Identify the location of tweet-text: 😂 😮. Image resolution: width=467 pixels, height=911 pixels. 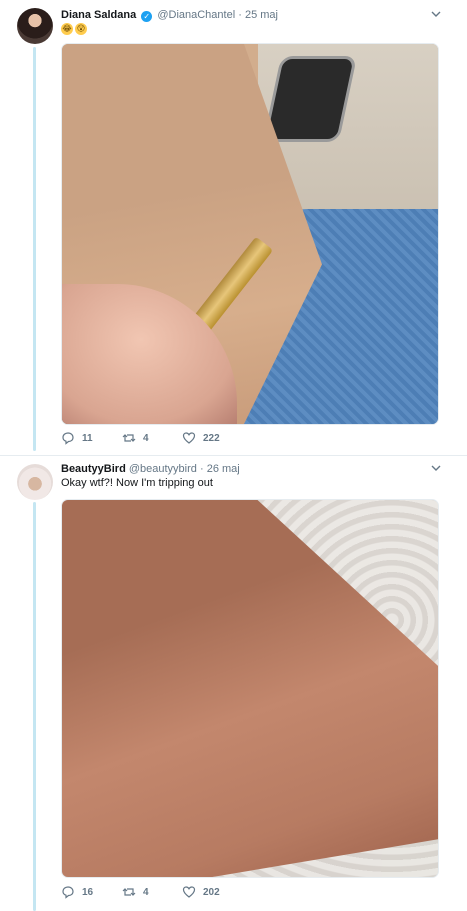
(75, 28).